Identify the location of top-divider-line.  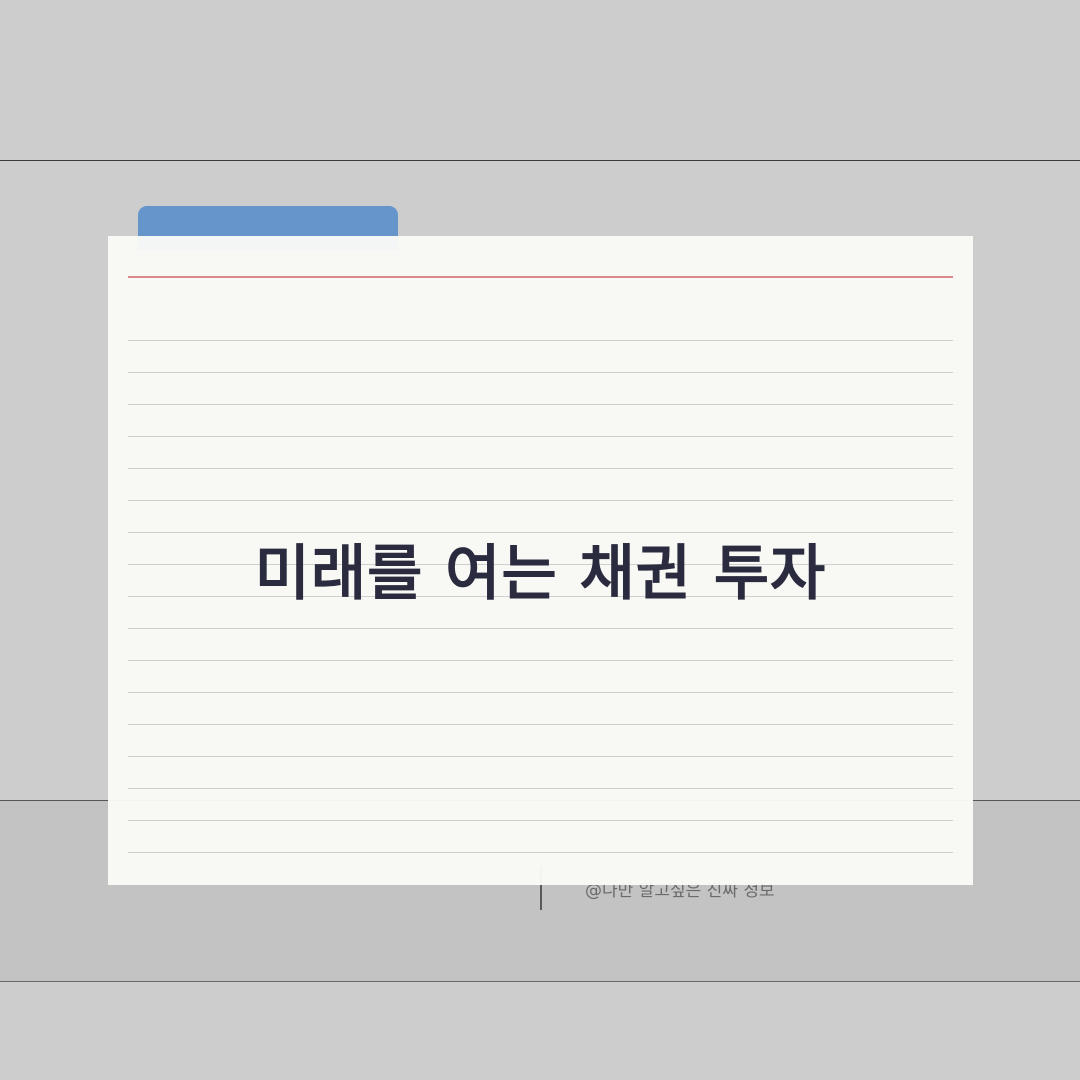
(540, 160).